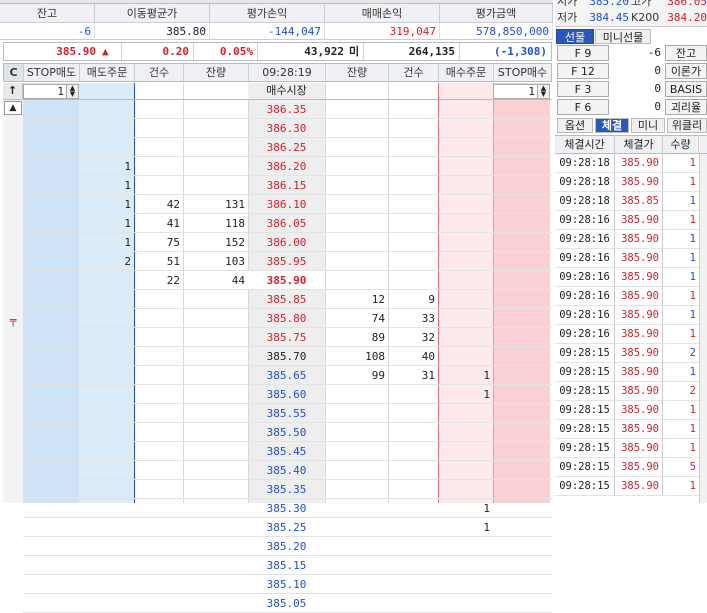 This screenshot has height=613, width=707. Describe the element at coordinates (356, 375) in the screenshot. I see `cell-buy-qty: 99` at that location.